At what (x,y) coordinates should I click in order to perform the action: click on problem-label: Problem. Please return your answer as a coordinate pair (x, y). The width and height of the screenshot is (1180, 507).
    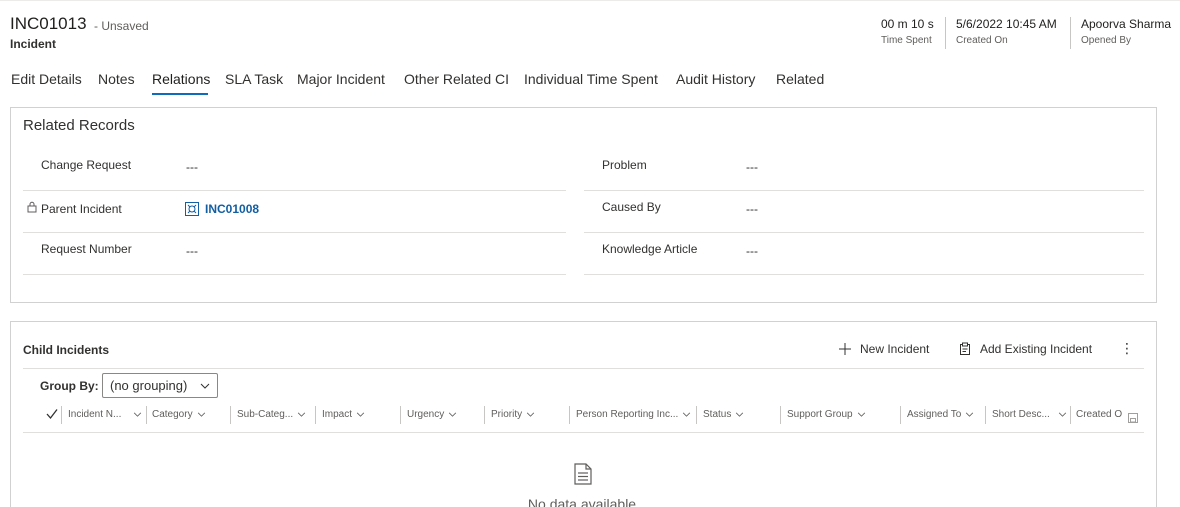
    Looking at the image, I should click on (624, 165).